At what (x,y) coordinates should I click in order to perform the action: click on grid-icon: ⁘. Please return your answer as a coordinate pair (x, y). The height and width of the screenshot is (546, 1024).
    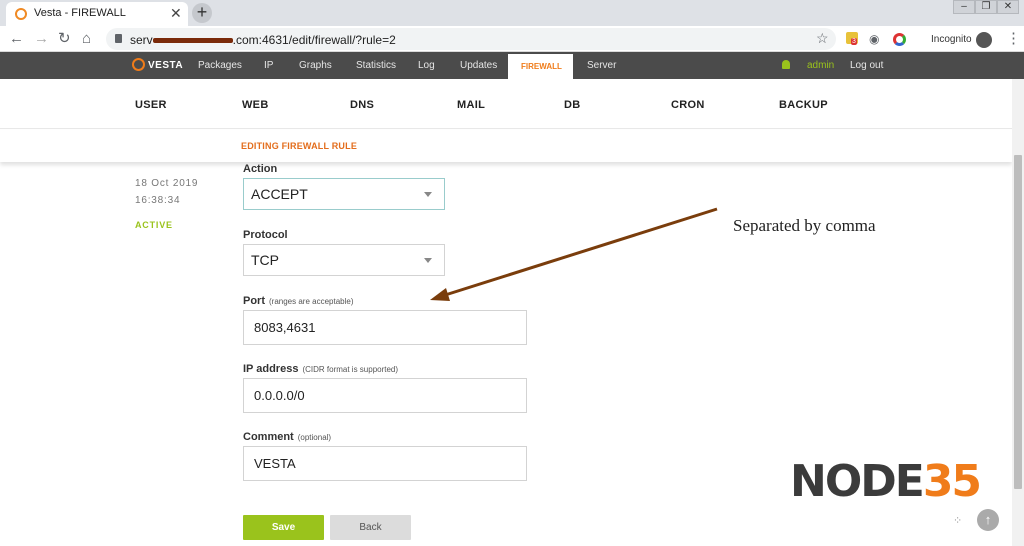
    Looking at the image, I should click on (957, 520).